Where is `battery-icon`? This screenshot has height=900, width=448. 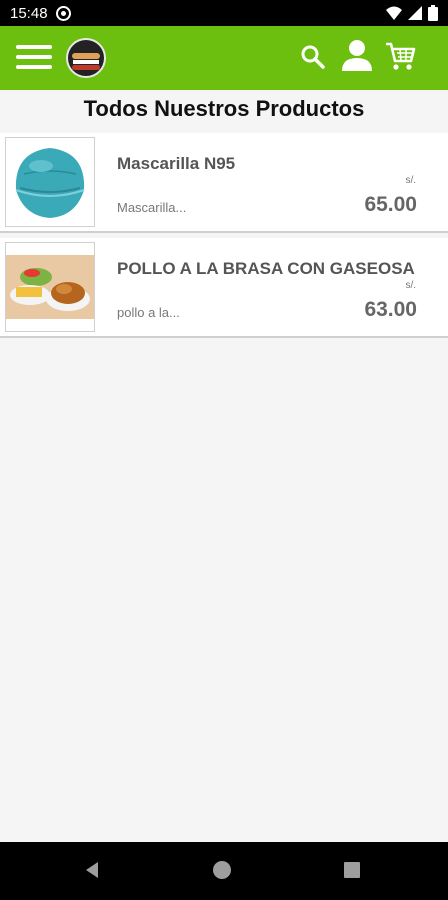 battery-icon is located at coordinates (433, 13).